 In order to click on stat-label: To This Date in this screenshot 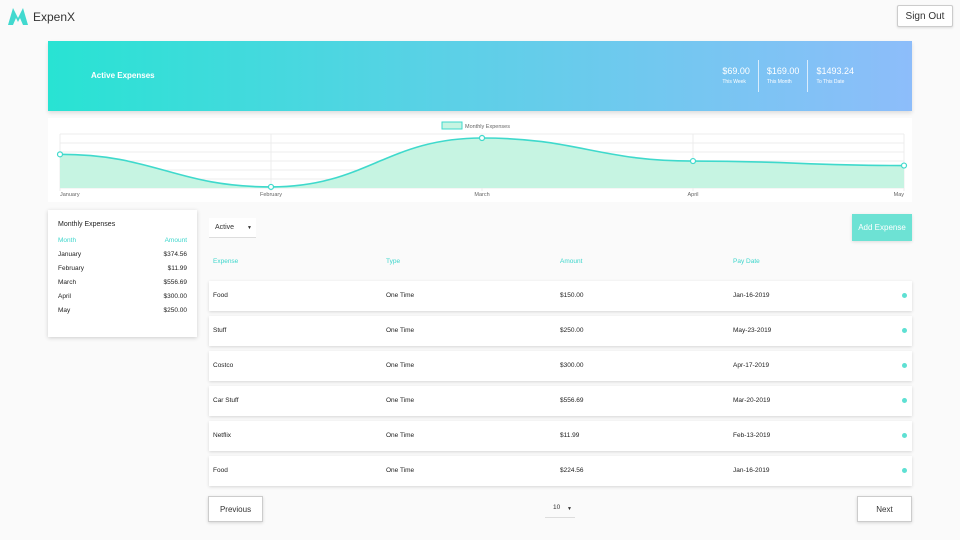, I will do `click(830, 82)`.